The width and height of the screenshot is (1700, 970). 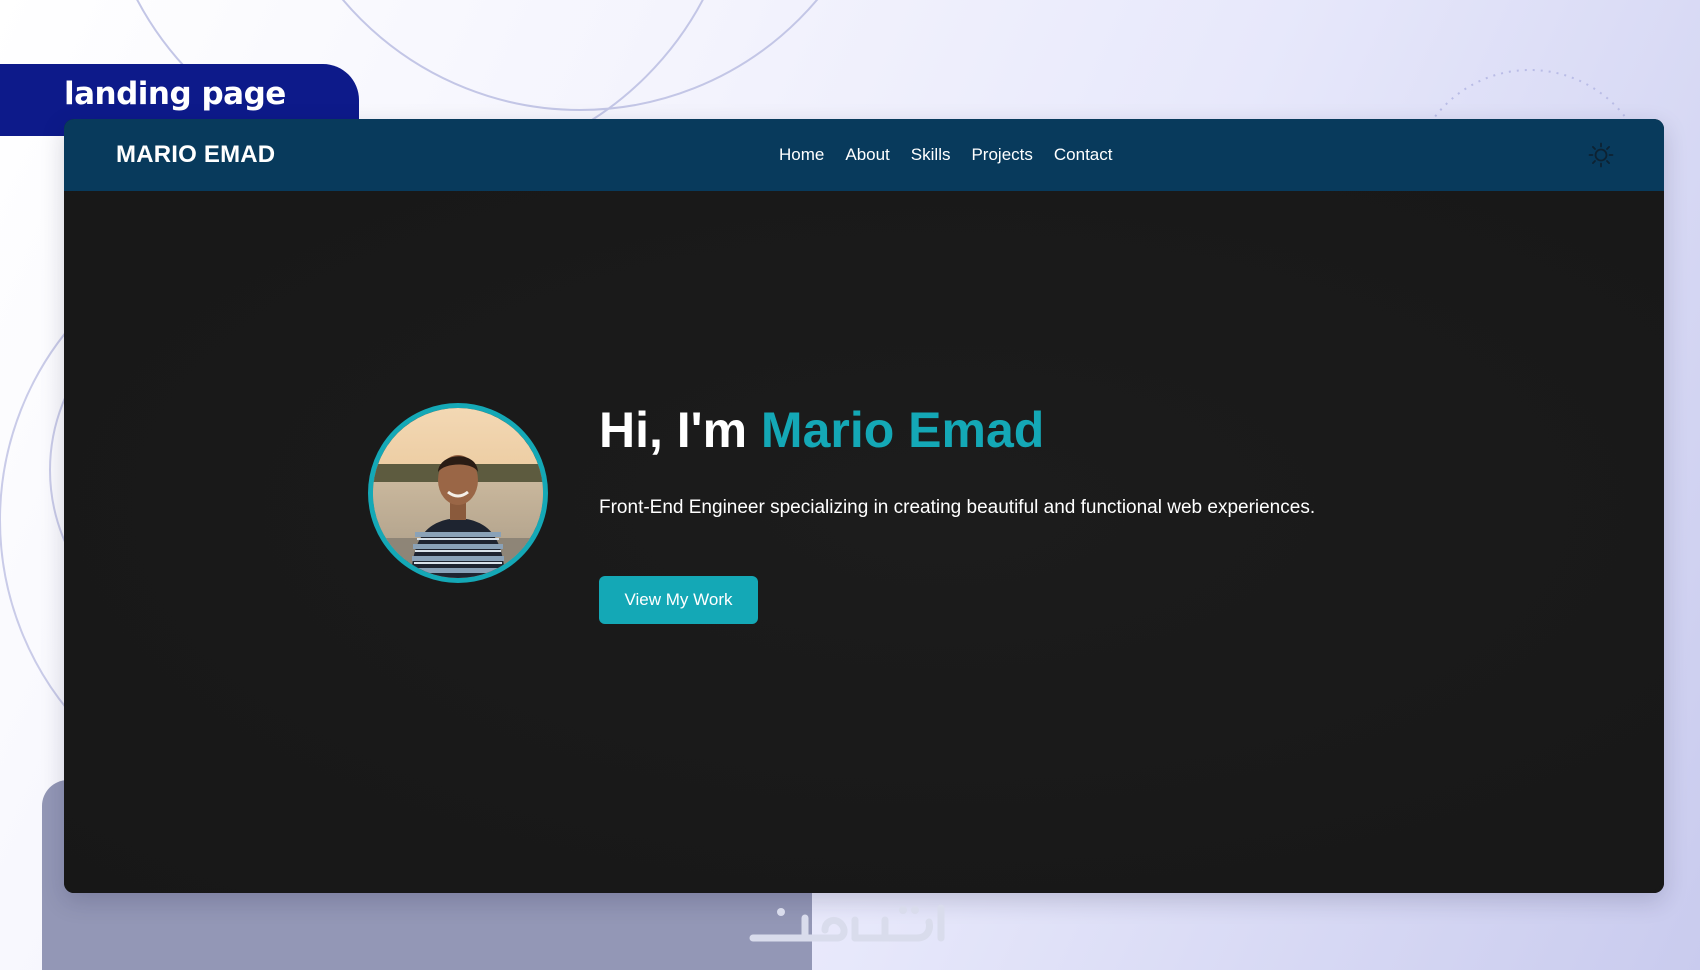 What do you see at coordinates (1001, 155) in the screenshot?
I see `nav-projects: Projects` at bounding box center [1001, 155].